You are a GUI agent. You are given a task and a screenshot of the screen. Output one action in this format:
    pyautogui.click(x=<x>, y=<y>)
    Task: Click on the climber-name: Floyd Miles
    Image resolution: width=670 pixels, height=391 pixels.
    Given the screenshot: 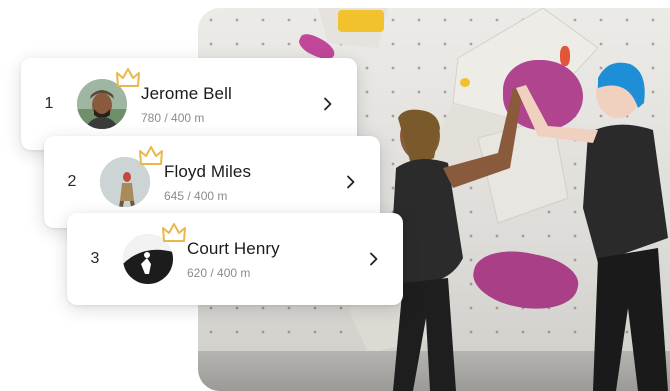 What is the action you would take?
    pyautogui.click(x=208, y=171)
    